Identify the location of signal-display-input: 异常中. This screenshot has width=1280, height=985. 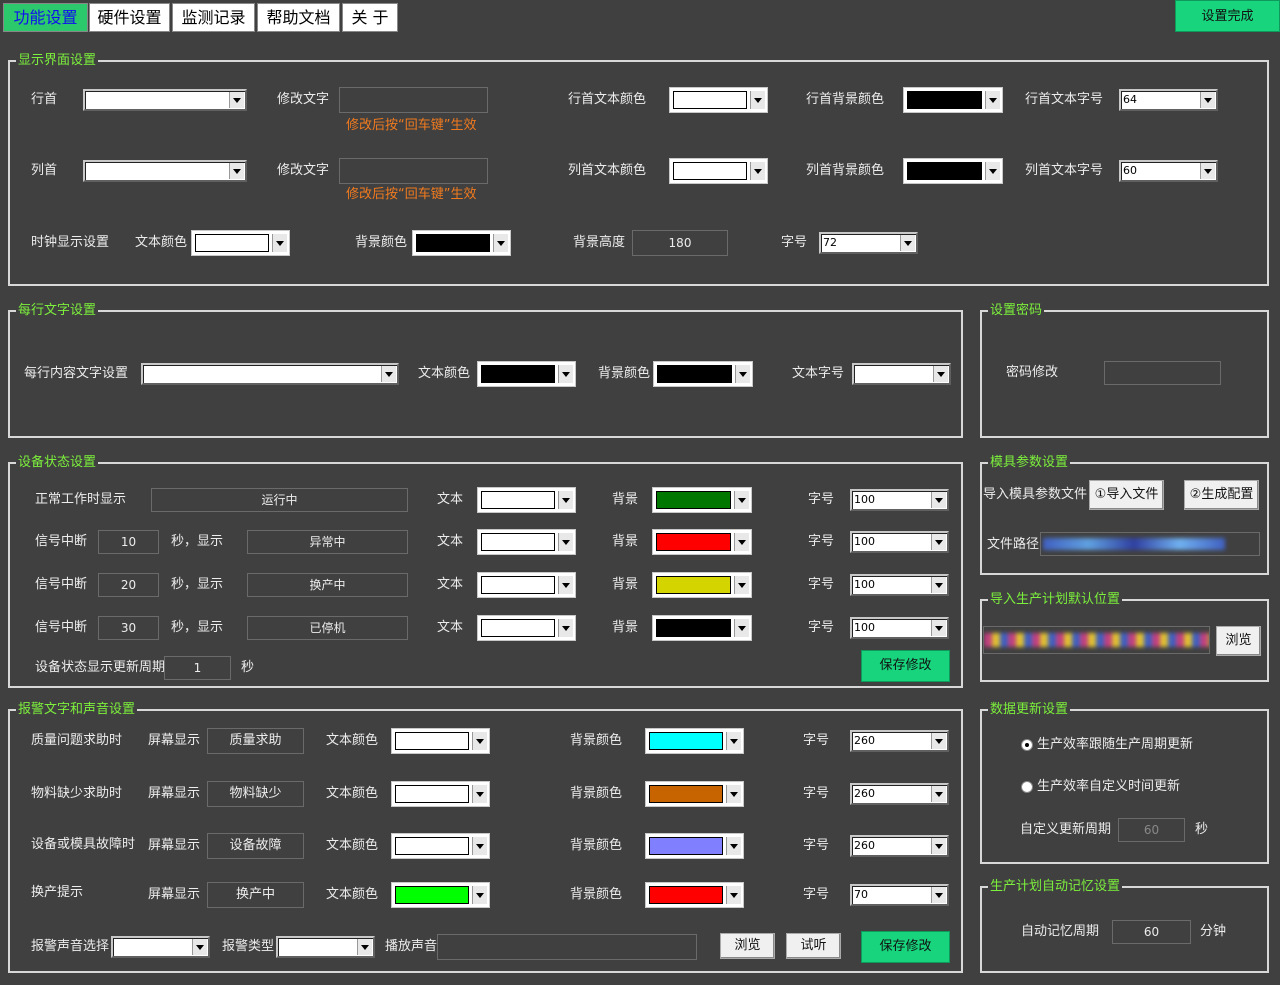
(327, 542).